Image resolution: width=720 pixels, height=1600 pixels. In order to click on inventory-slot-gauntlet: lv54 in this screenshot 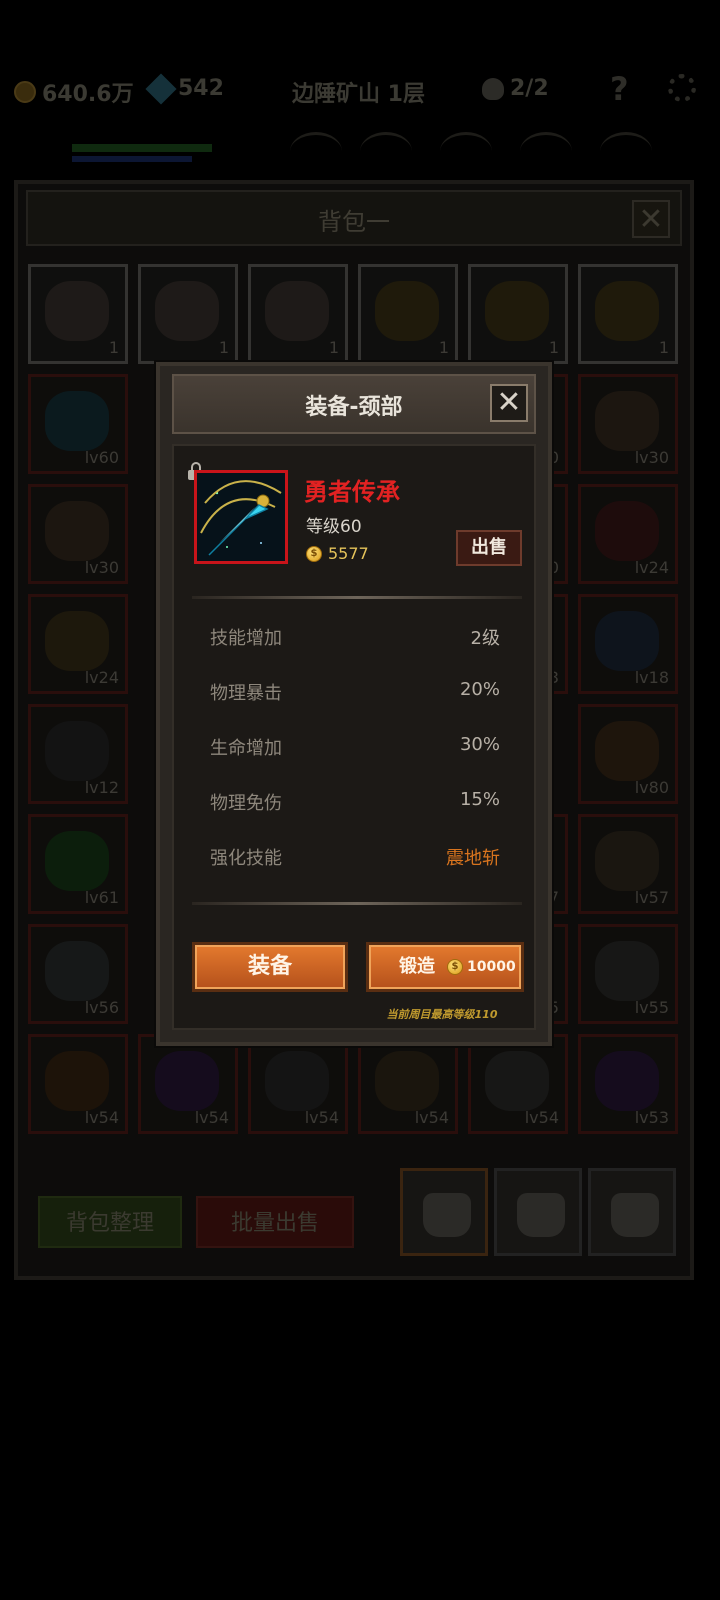, I will do `click(518, 1084)`.